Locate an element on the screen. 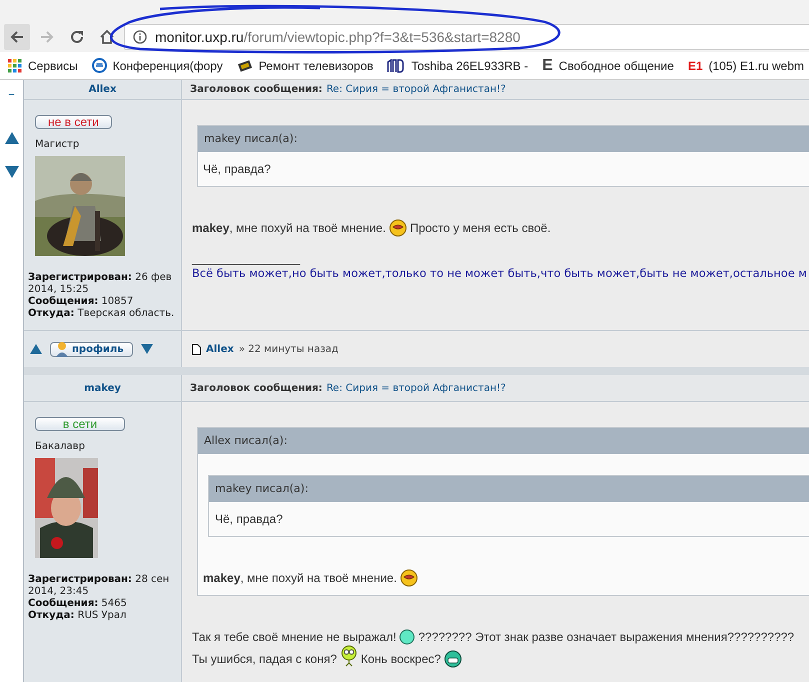 The image size is (809, 682). profile-detail: Откуда: Тверская область. is located at coordinates (102, 314).